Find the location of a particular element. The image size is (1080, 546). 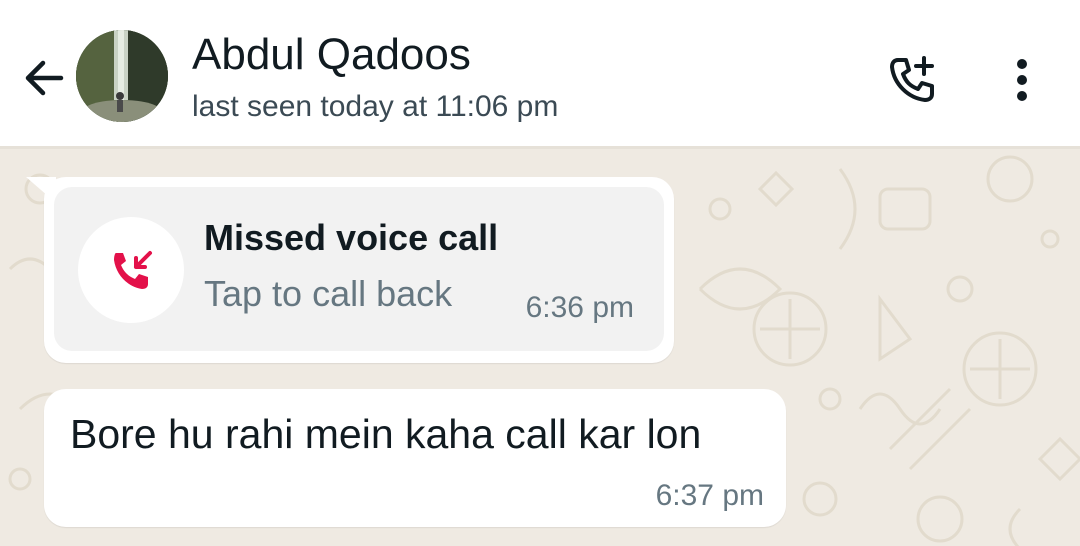

message-time: 6:37 pm is located at coordinates (709, 495).